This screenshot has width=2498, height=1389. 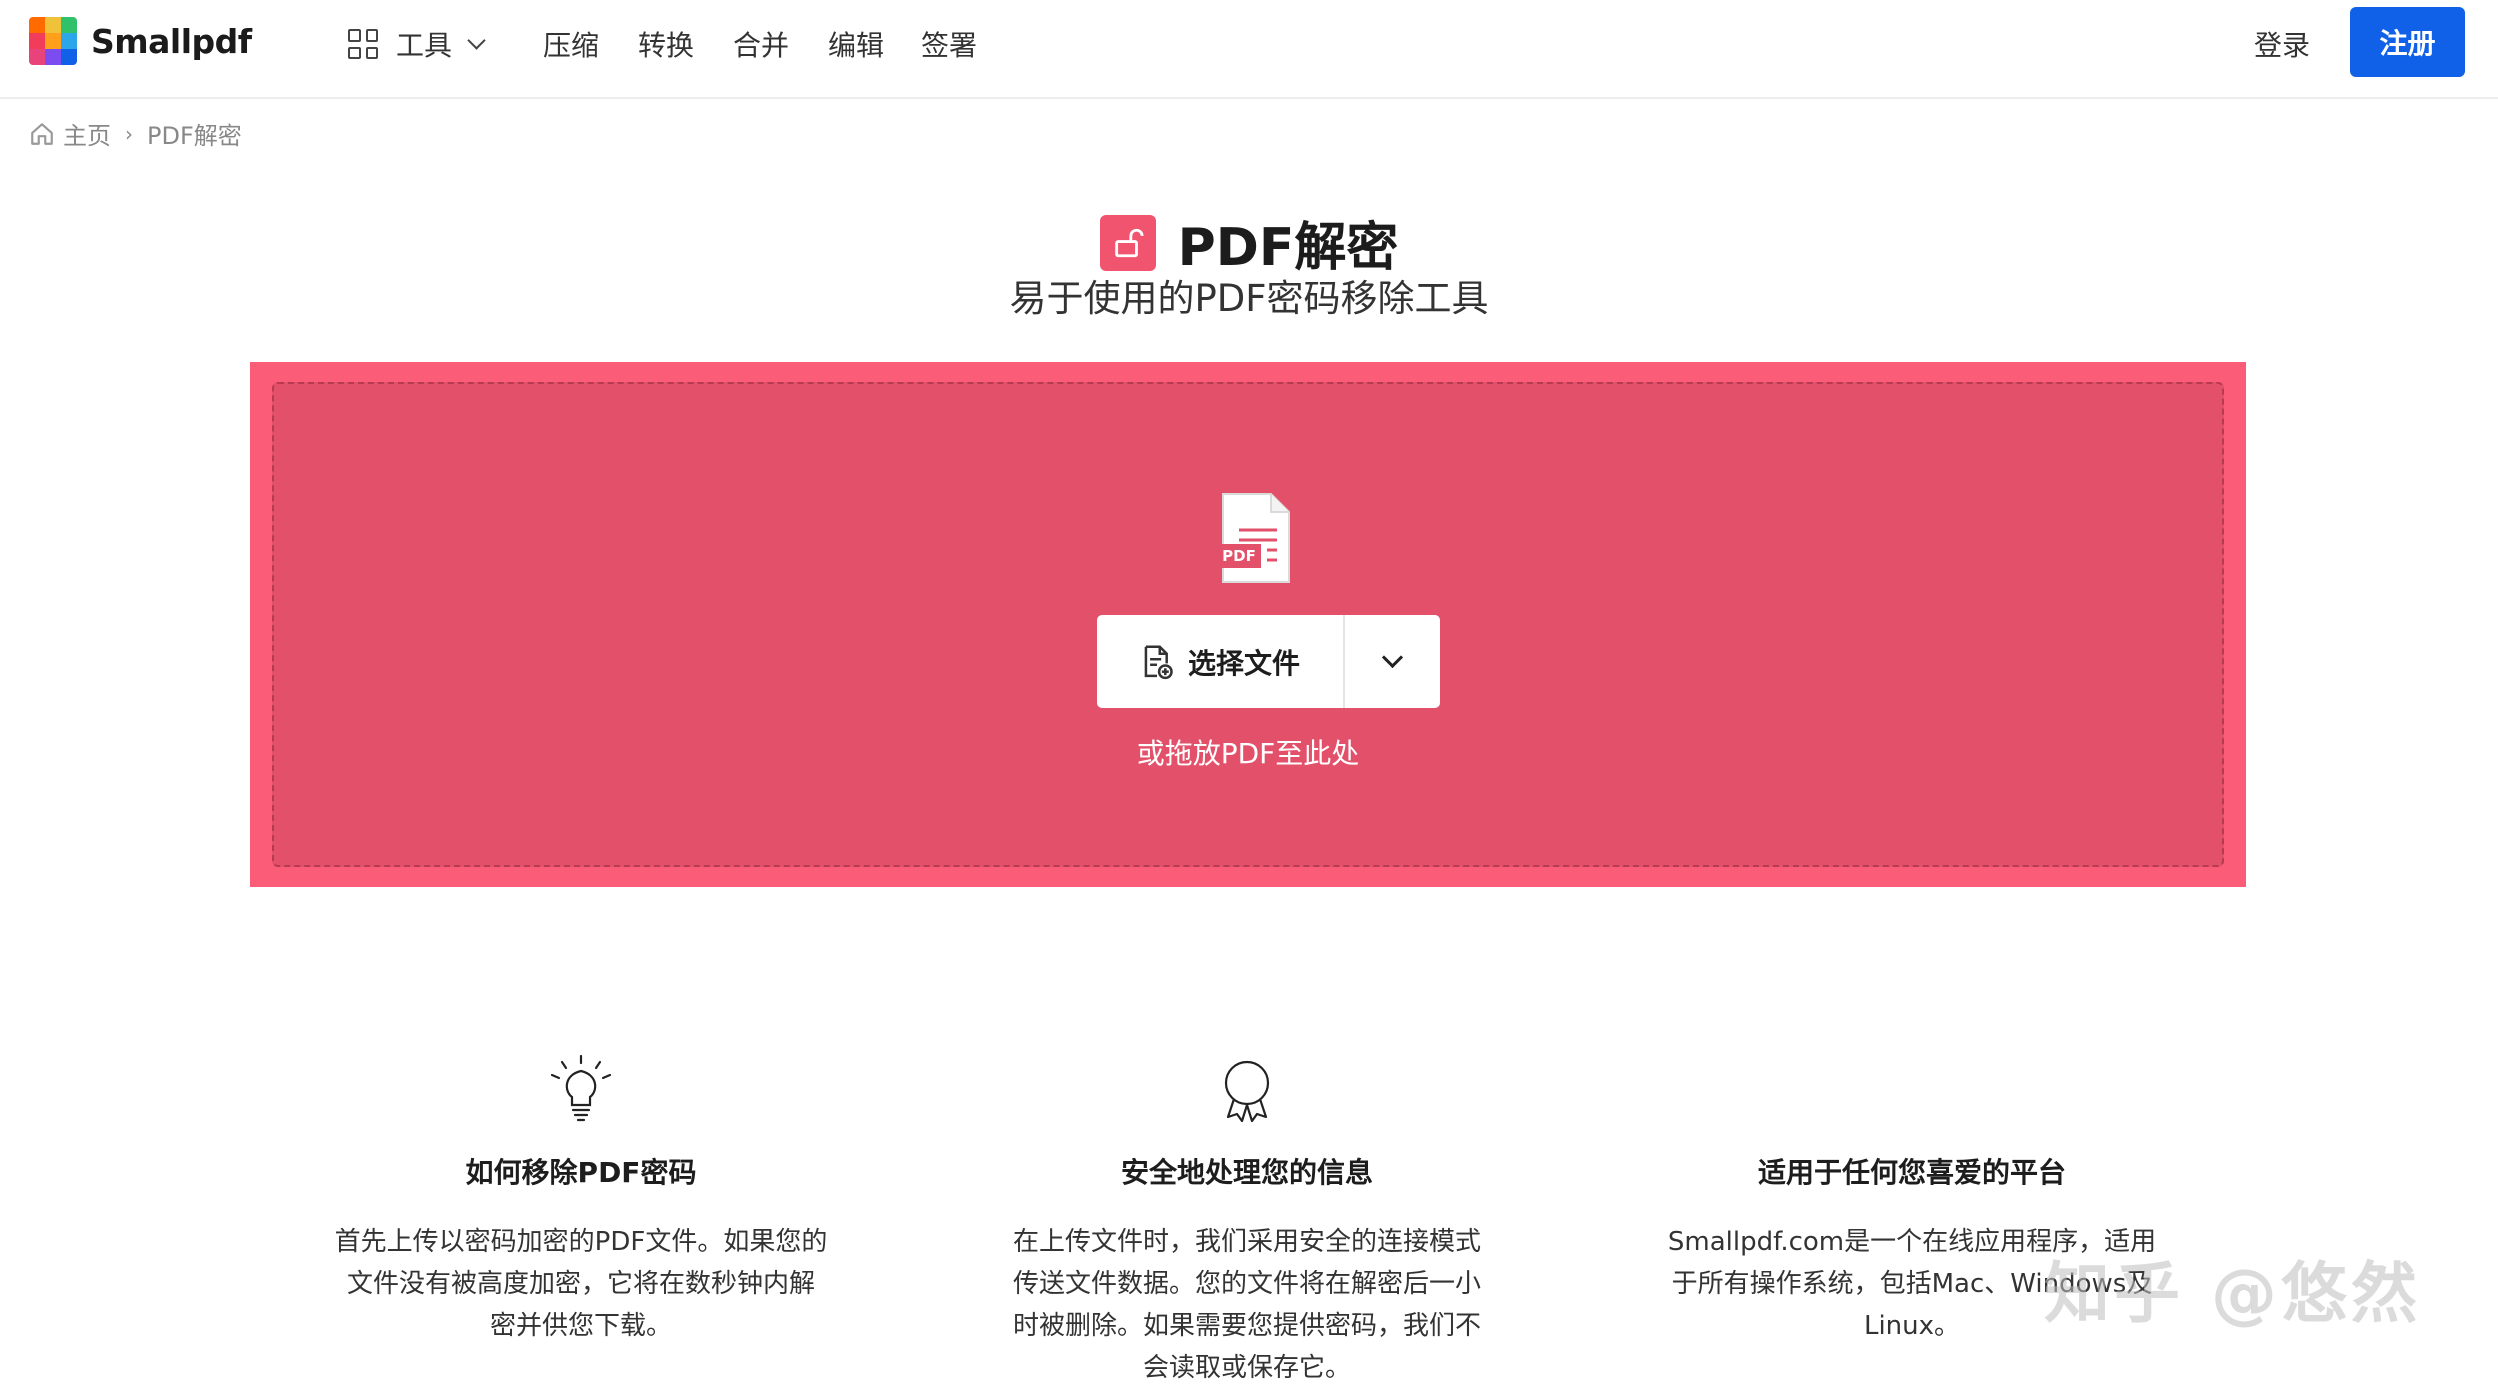 I want to click on upload-source-dropdown, so click(x=1392, y=661).